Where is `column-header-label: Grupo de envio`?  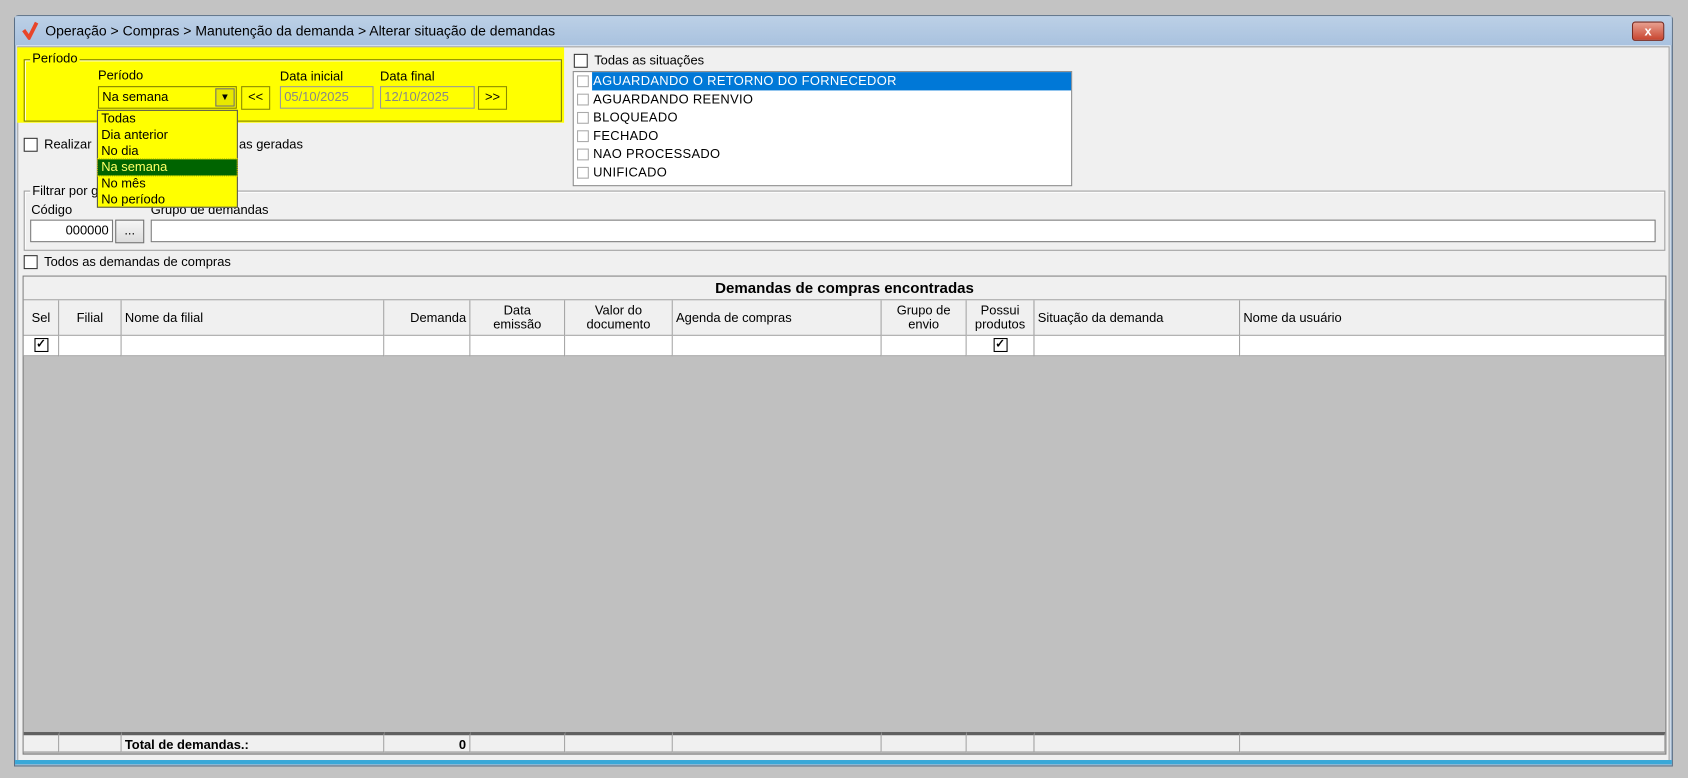 column-header-label: Grupo de envio is located at coordinates (923, 317).